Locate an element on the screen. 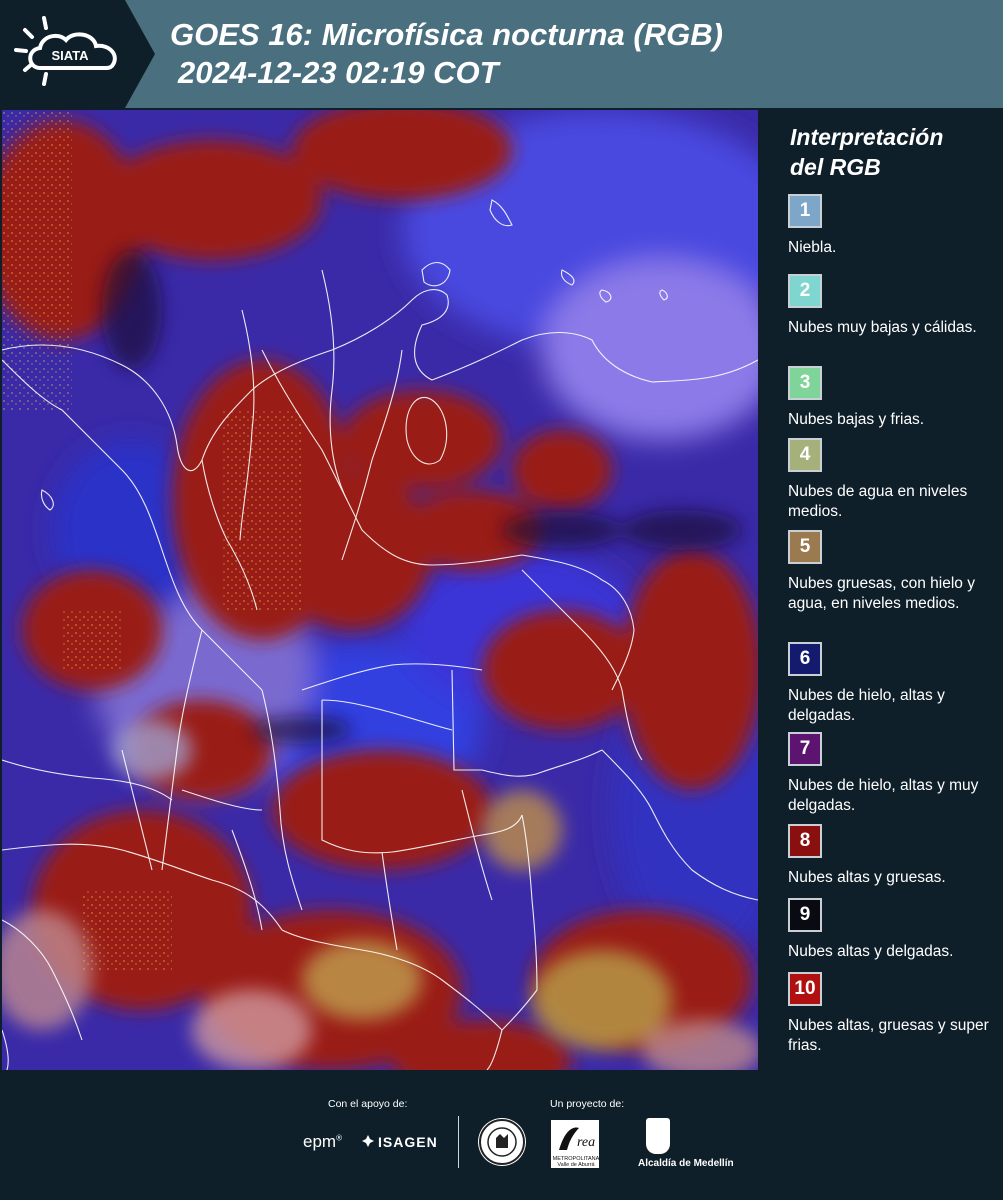  legend-item: 4 Nubes de agua en niveles medios. is located at coordinates (893, 480).